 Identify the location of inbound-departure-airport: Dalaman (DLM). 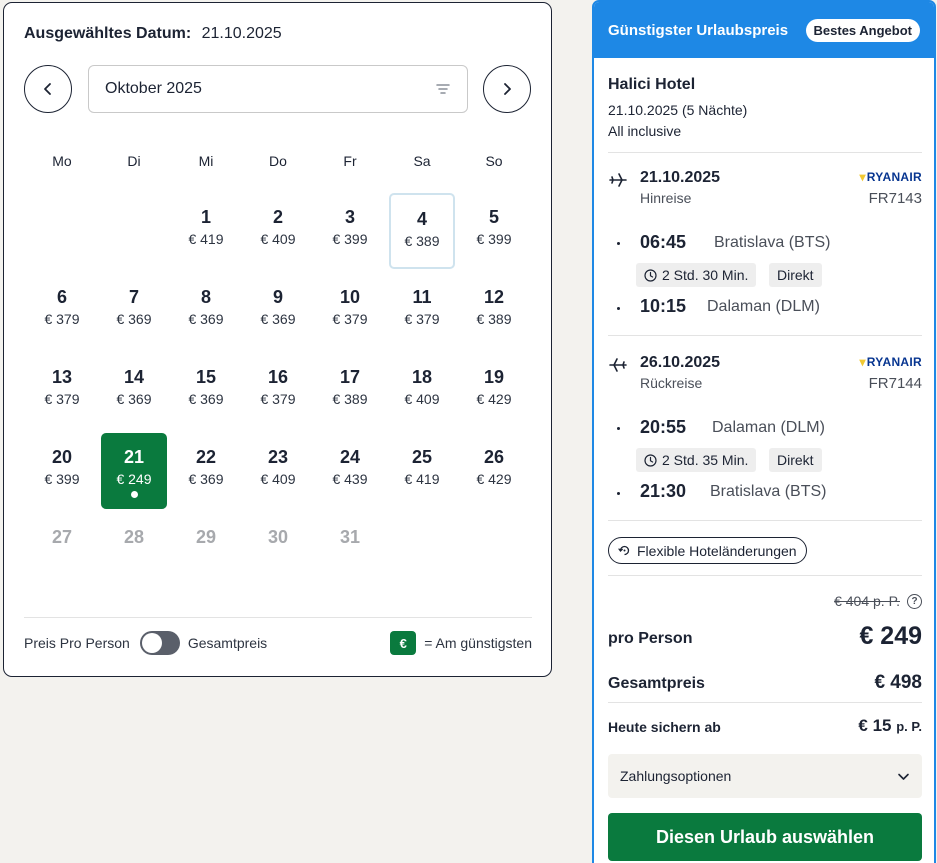
(768, 427).